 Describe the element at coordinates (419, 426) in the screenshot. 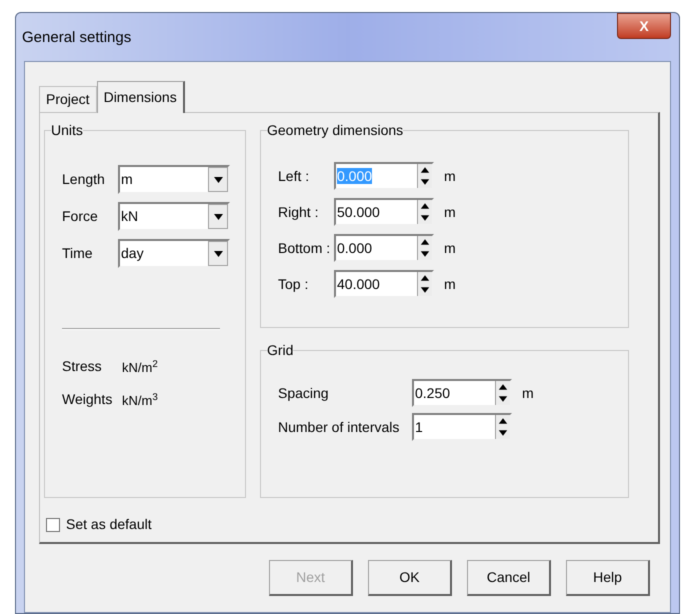

I see `field-value: 1` at that location.